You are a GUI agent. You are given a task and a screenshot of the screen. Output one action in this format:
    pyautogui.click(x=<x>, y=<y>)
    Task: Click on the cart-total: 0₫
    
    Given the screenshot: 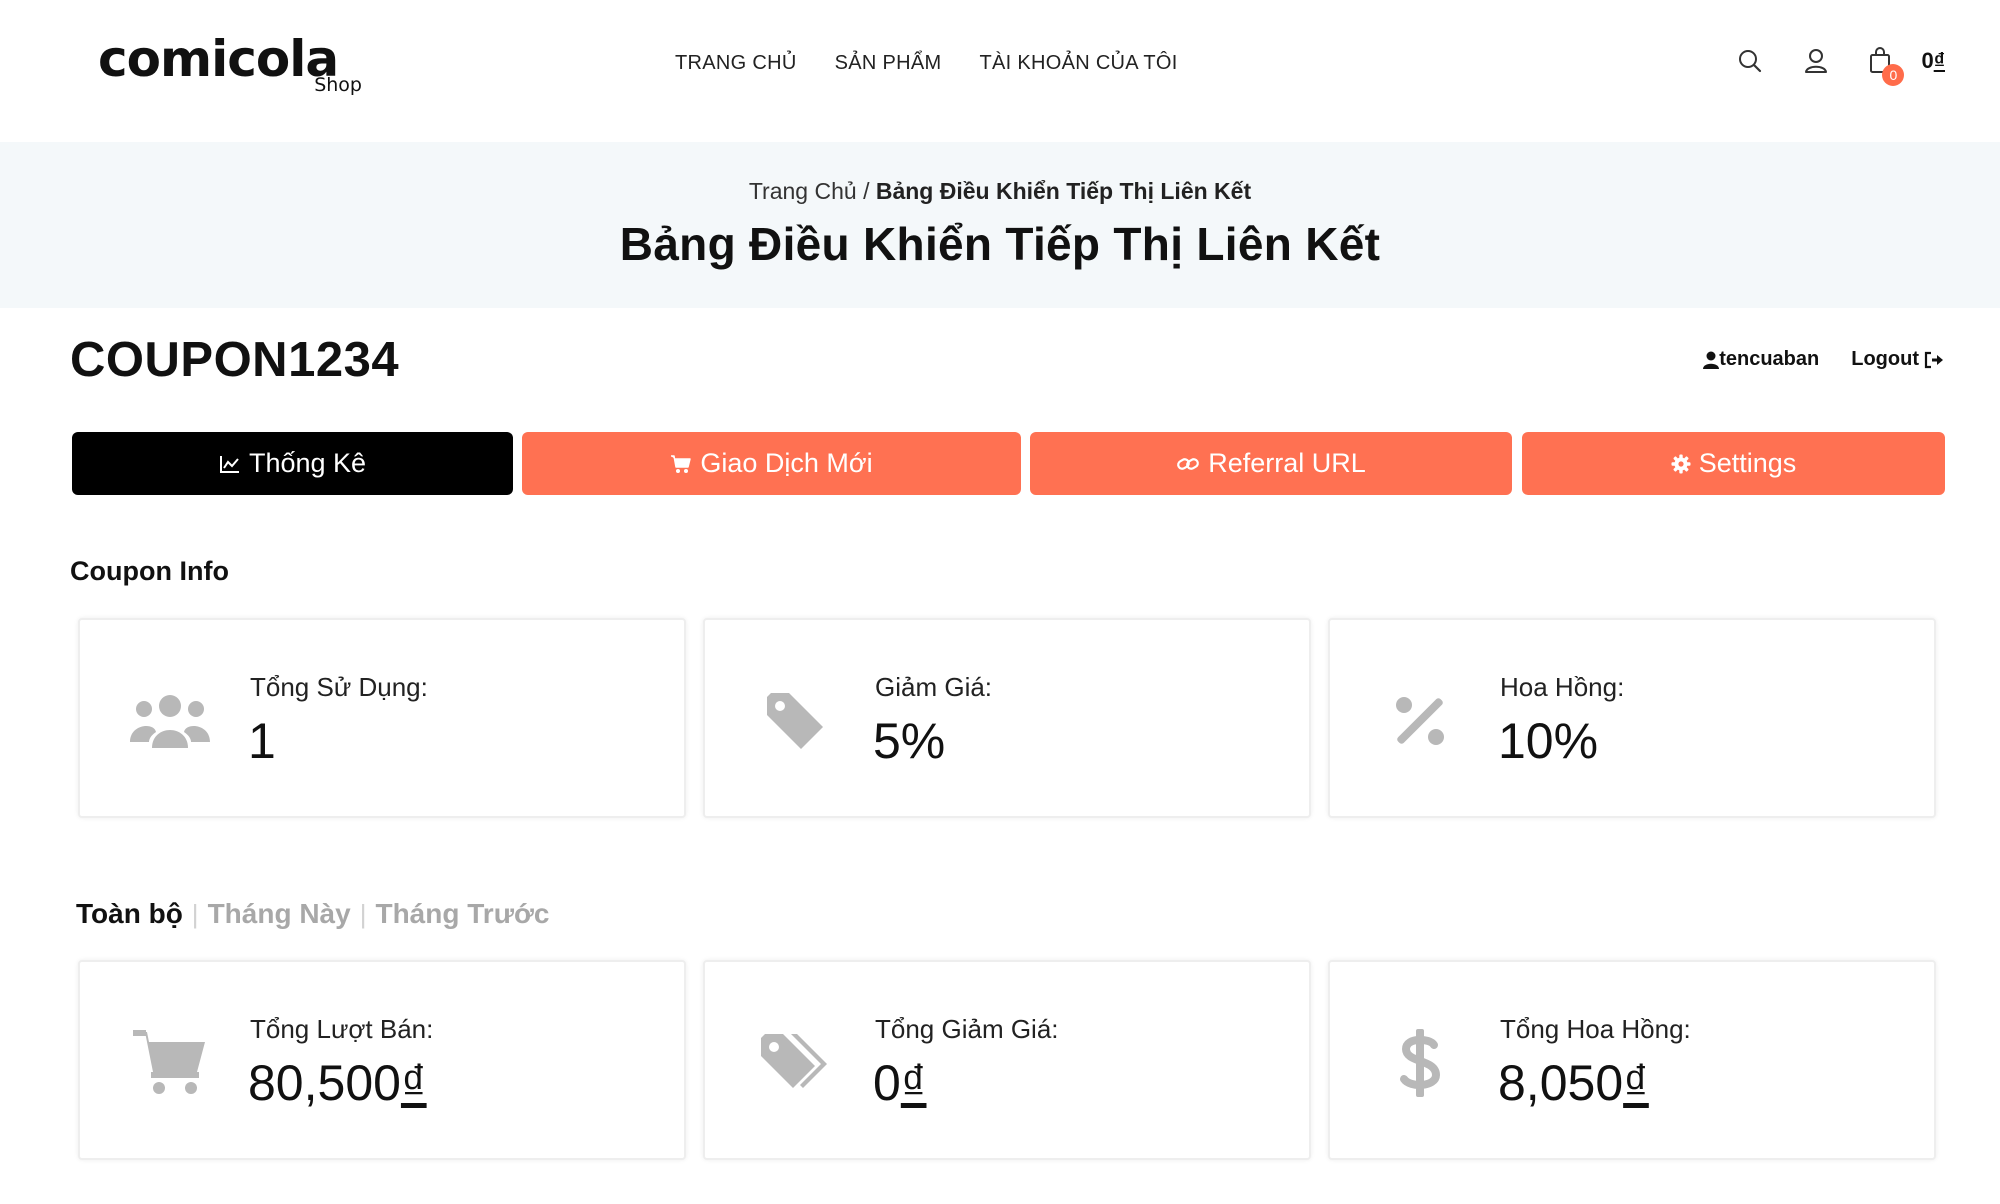 What is the action you would take?
    pyautogui.click(x=1933, y=61)
    